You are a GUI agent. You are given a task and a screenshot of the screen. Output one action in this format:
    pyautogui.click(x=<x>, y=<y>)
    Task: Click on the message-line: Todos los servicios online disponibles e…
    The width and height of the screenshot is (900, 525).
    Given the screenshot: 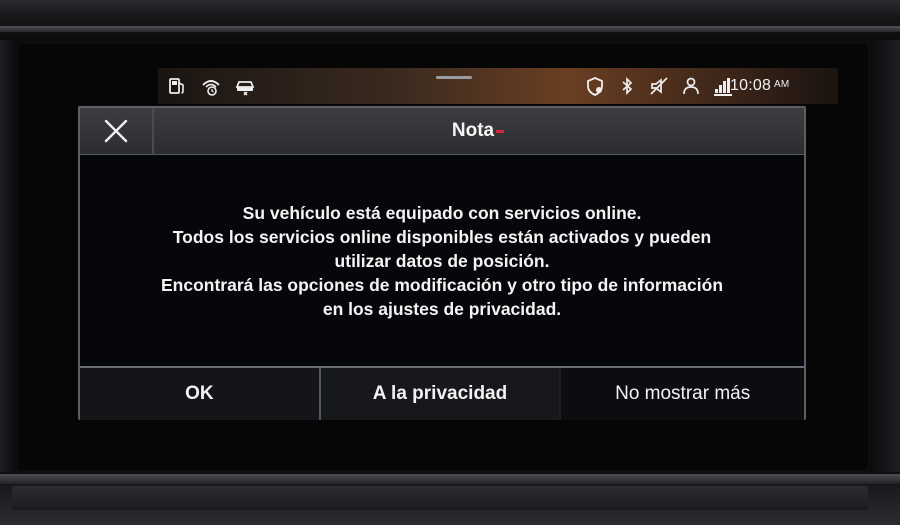 What is the action you would take?
    pyautogui.click(x=442, y=237)
    